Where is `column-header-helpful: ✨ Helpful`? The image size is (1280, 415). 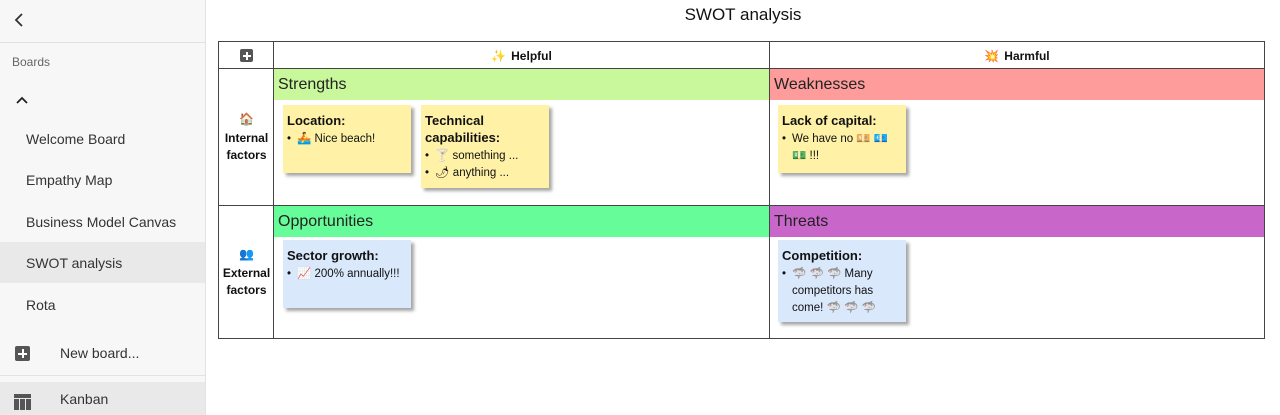 column-header-helpful: ✨ Helpful is located at coordinates (521, 55).